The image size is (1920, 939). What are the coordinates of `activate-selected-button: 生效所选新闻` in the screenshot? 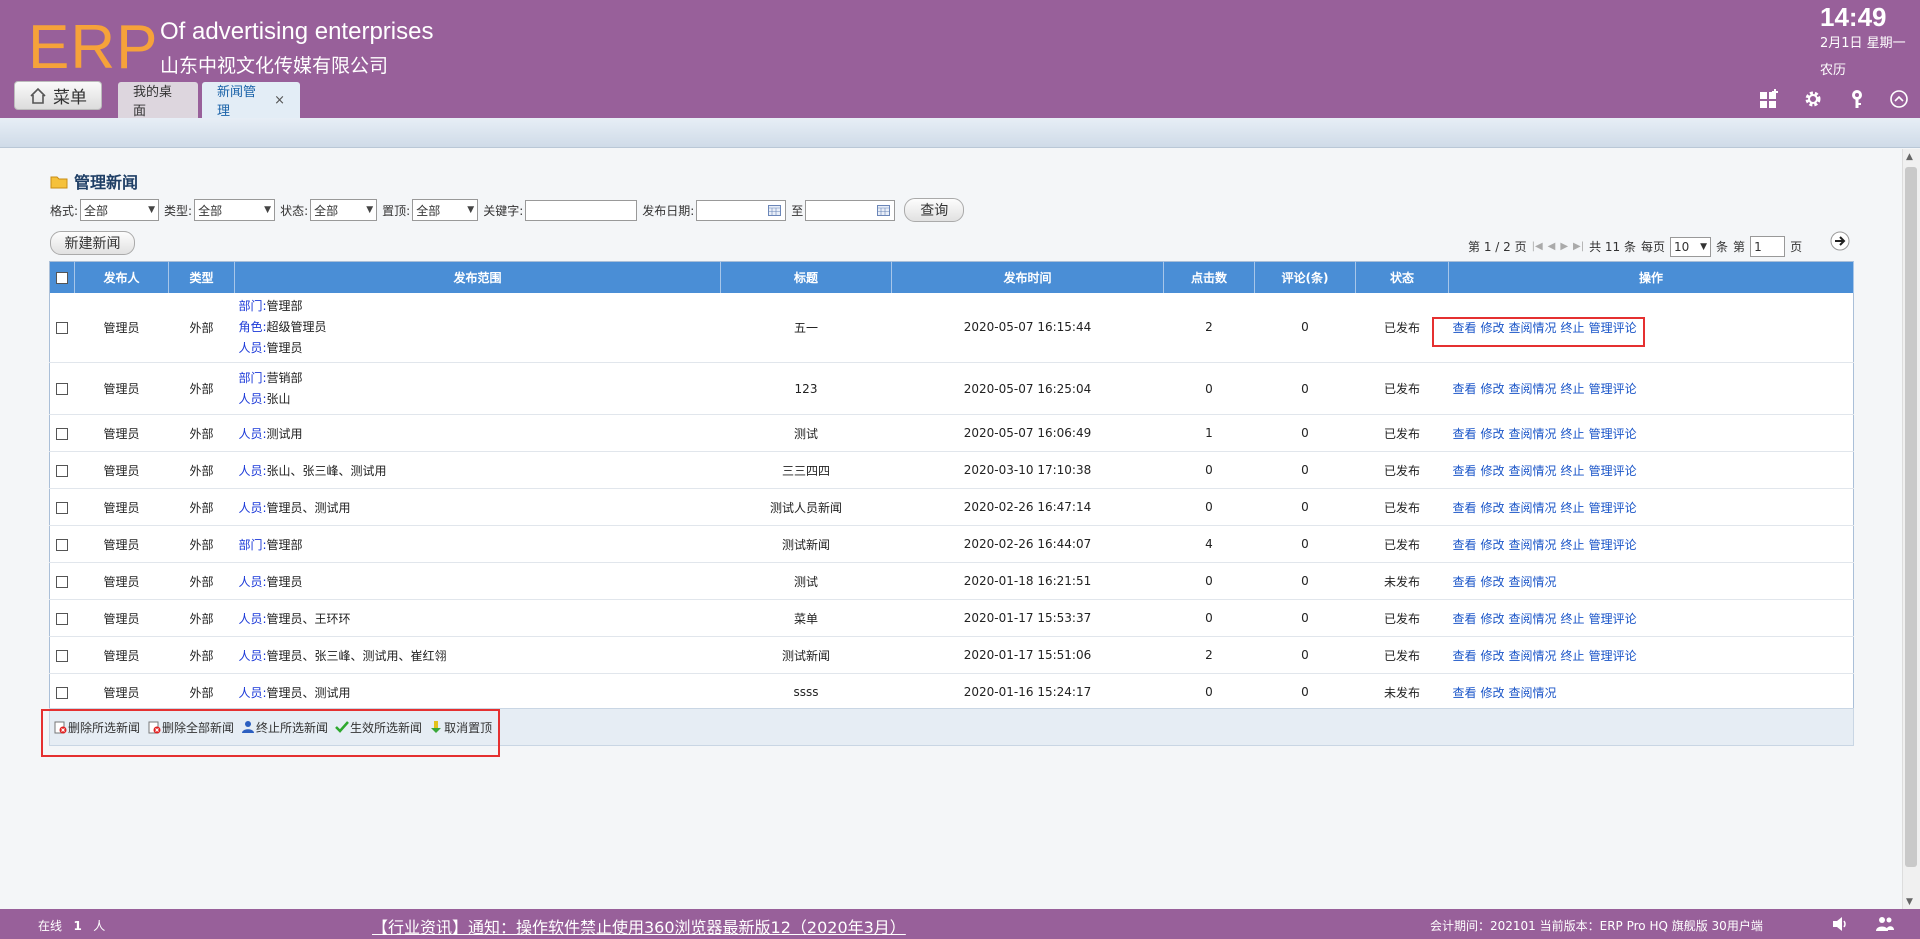 It's located at (378, 727).